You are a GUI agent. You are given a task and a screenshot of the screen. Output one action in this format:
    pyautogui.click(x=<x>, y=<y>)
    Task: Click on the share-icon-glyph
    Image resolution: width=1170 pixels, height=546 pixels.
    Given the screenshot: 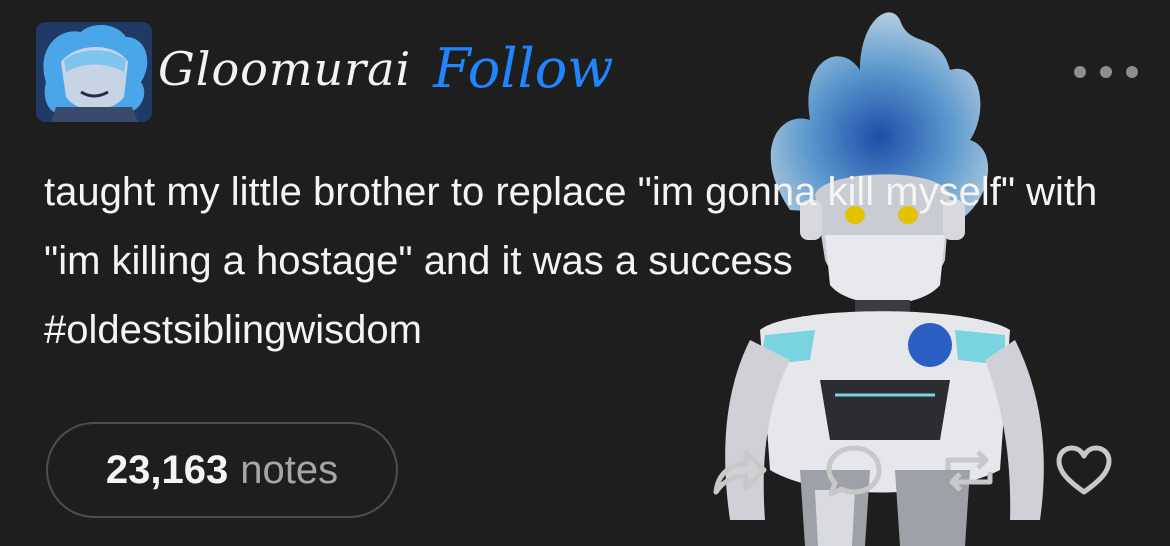 What is the action you would take?
    pyautogui.click(x=740, y=472)
    